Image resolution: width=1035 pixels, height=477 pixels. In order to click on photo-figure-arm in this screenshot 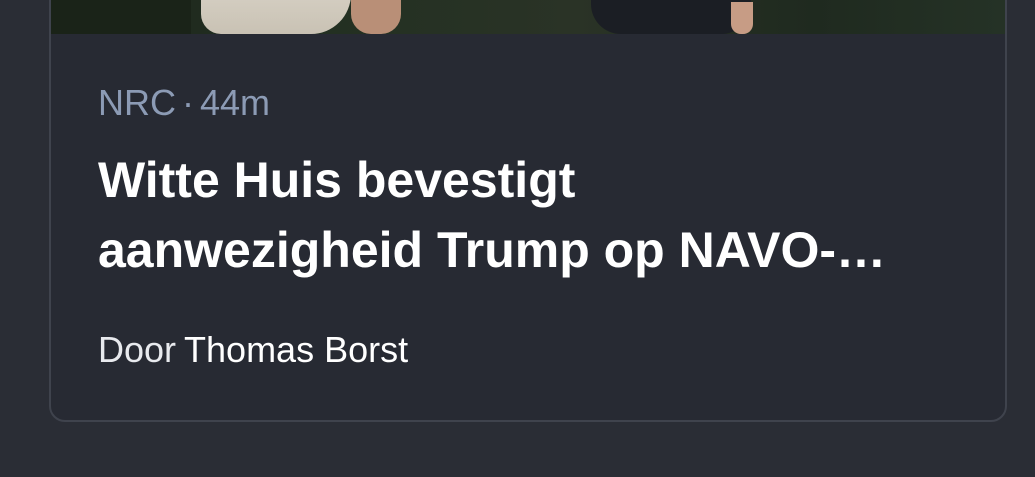, I will do `click(376, 17)`.